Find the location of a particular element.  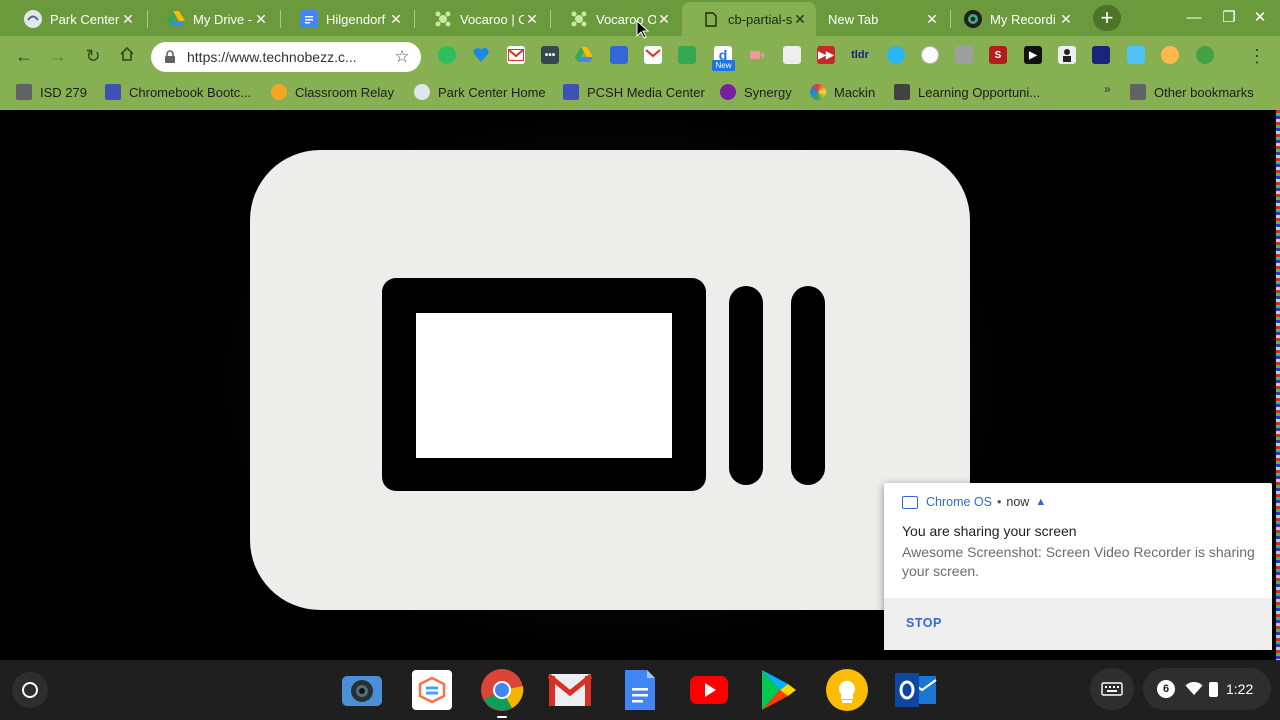

chevron-up-icon: ▲ is located at coordinates (1040, 502).